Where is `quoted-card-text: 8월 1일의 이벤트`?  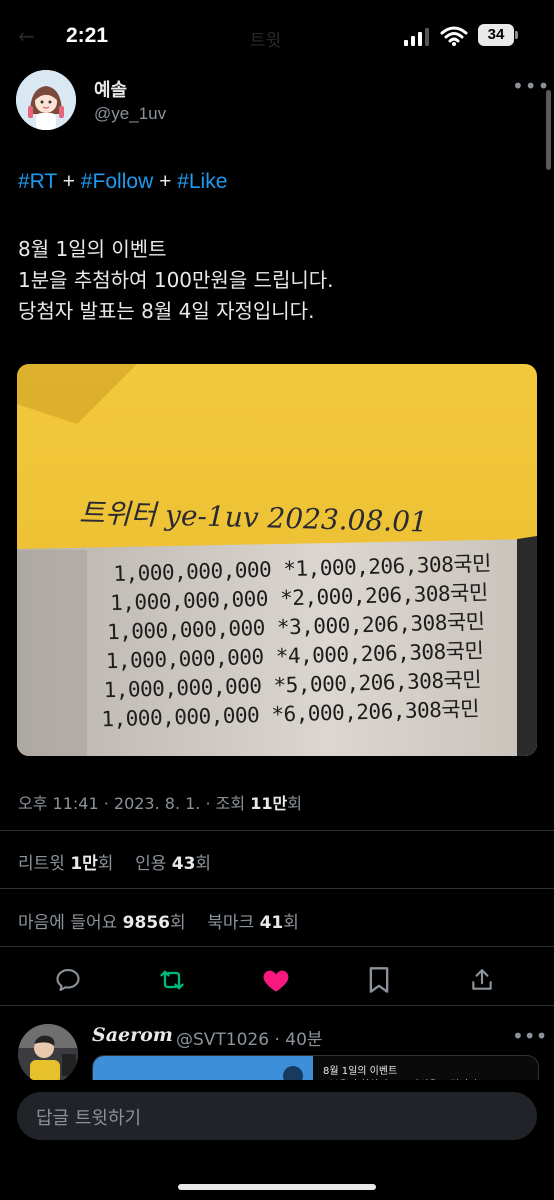
quoted-card-text: 8월 1일의 이벤트 is located at coordinates (360, 1071).